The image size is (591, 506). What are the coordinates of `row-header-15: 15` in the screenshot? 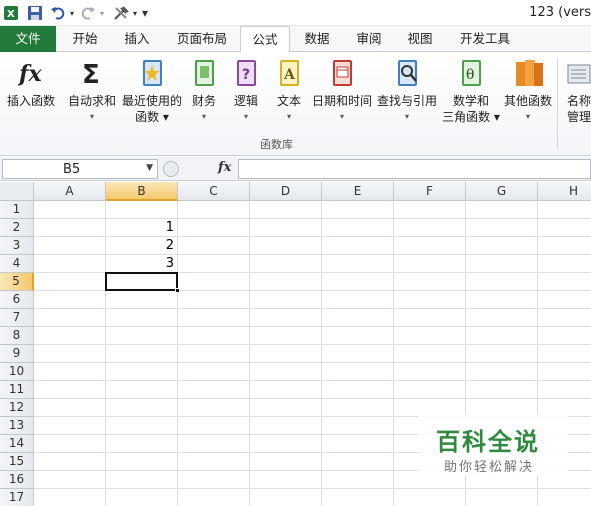 It's located at (17, 462).